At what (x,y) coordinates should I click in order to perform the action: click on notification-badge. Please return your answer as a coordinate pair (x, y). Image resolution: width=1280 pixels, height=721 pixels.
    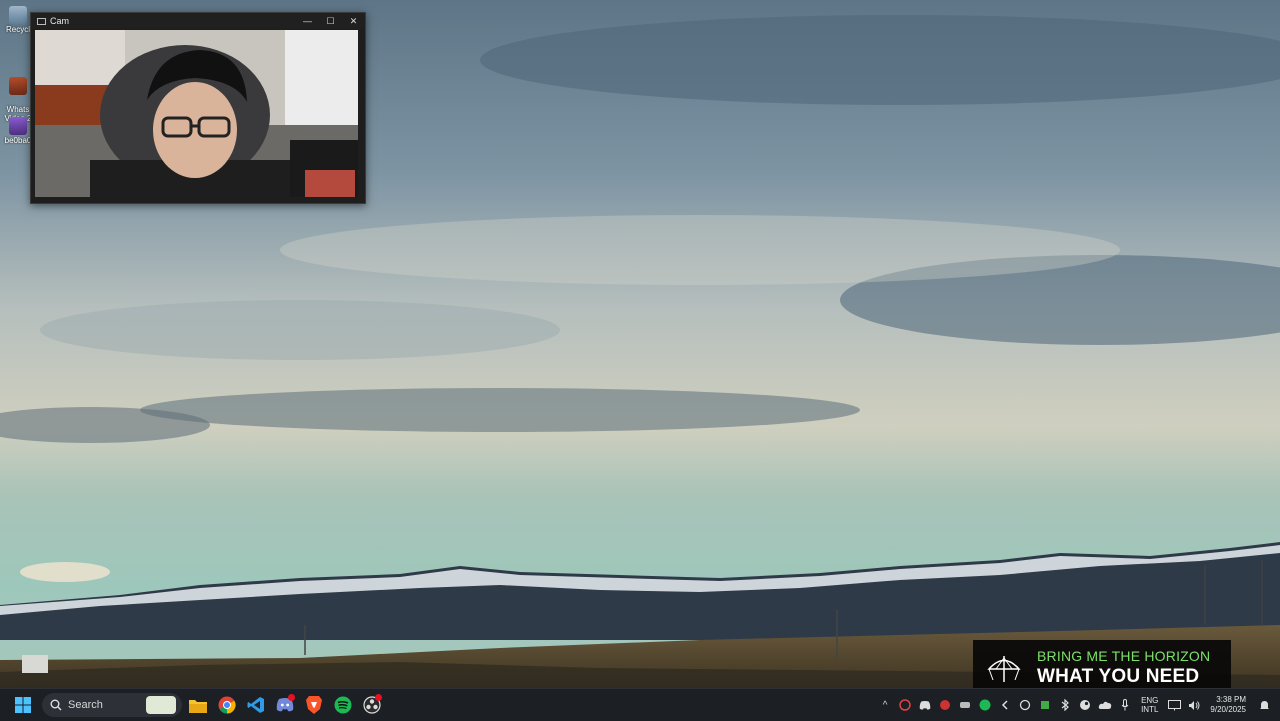
    Looking at the image, I should click on (291, 697).